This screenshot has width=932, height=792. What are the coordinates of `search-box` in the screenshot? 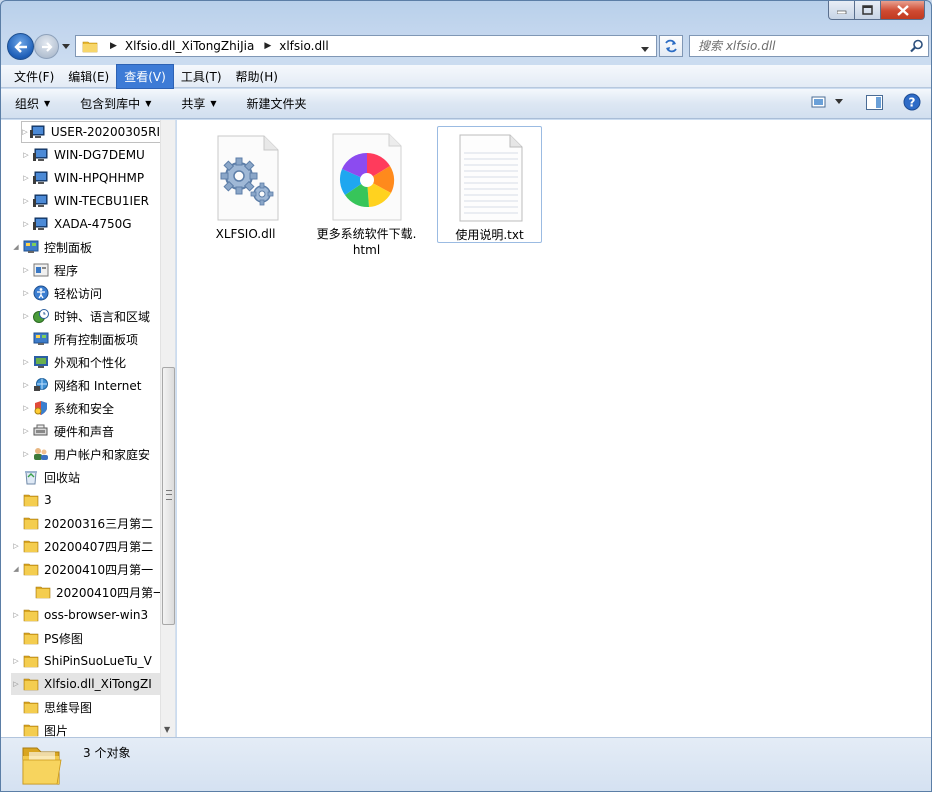 It's located at (809, 46).